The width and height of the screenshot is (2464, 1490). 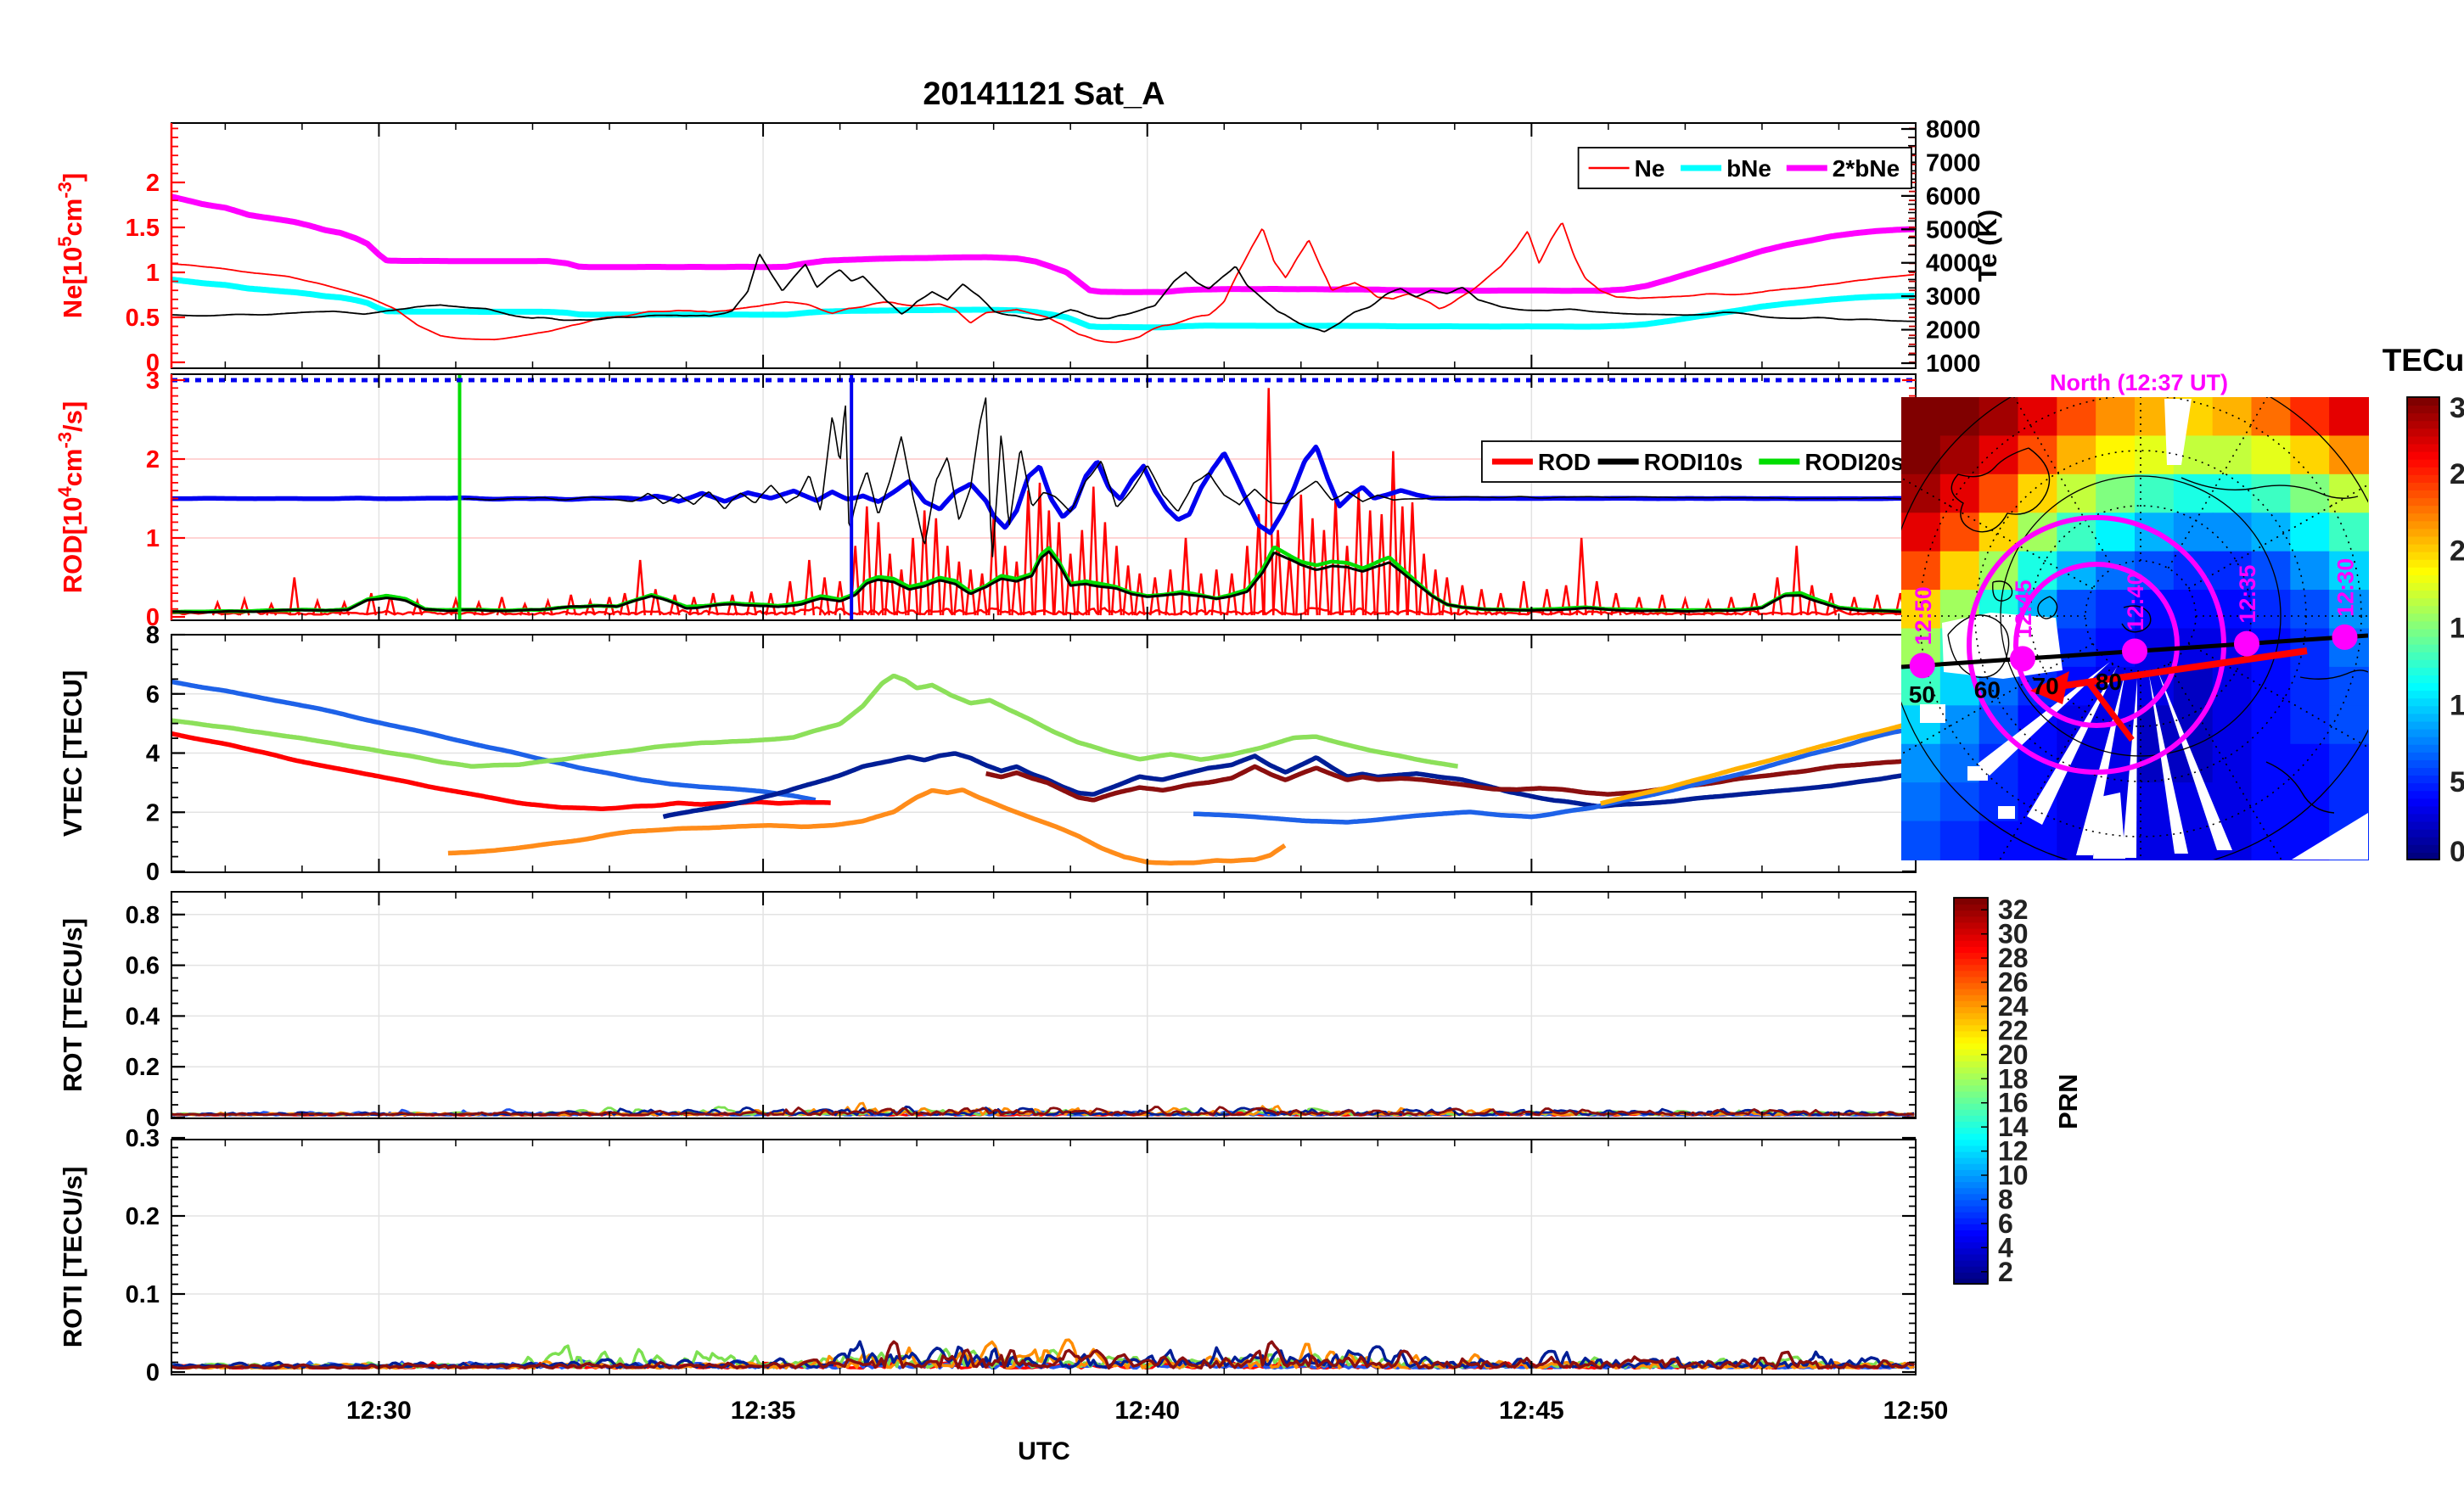 What do you see at coordinates (988, 1255) in the screenshot?
I see `panel-roti: 0 0.1 0.2 0.3 ROTI [TECU/s]` at bounding box center [988, 1255].